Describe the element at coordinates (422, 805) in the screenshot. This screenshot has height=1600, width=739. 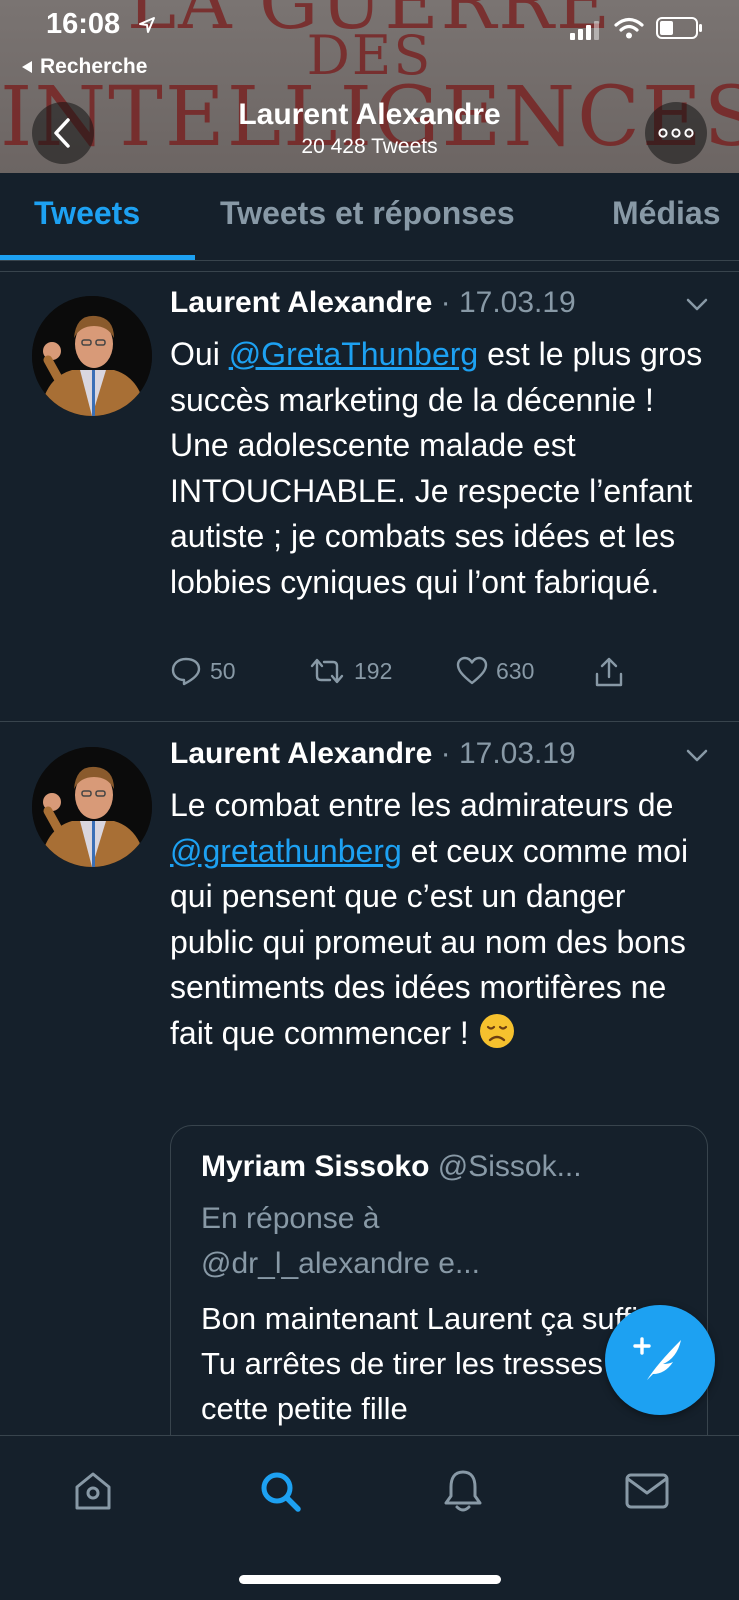
I see `tweet-text-part: Le combat entre les admirateurs de` at that location.